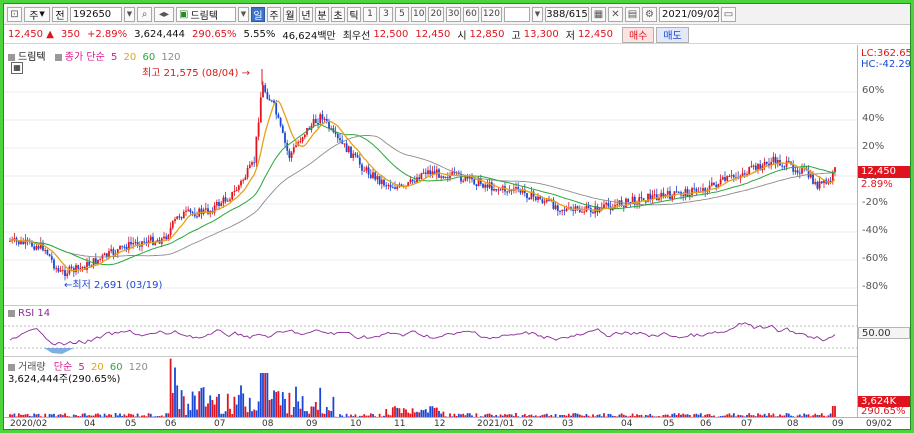 The image size is (914, 433). What do you see at coordinates (17, 68) in the screenshot?
I see `table-view-icon: ▦` at bounding box center [17, 68].